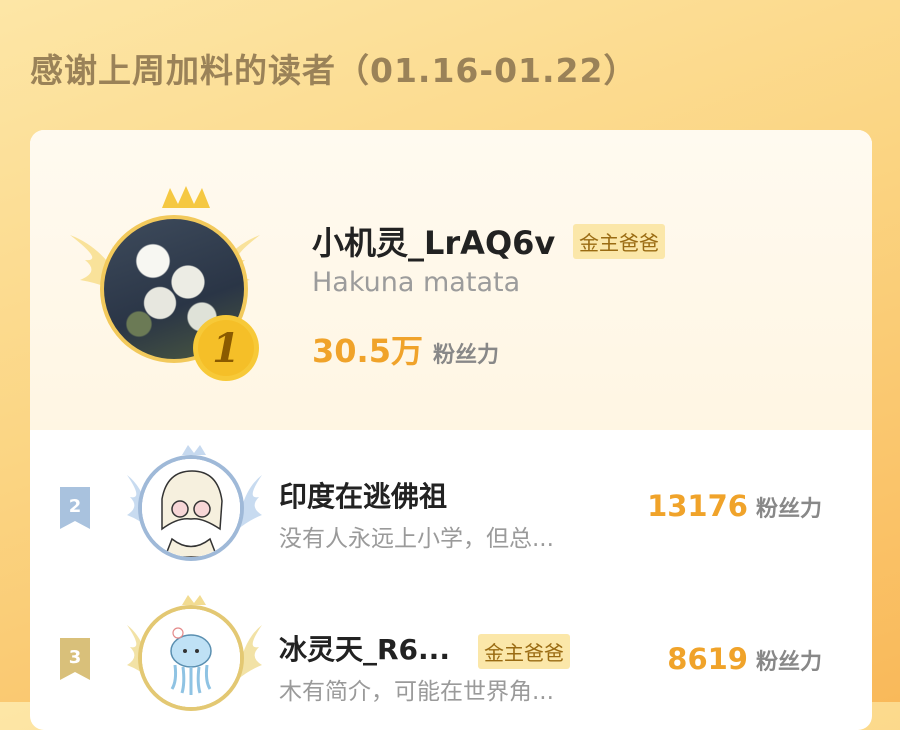  I want to click on fans-score: 8619 粉丝力, so click(744, 659).